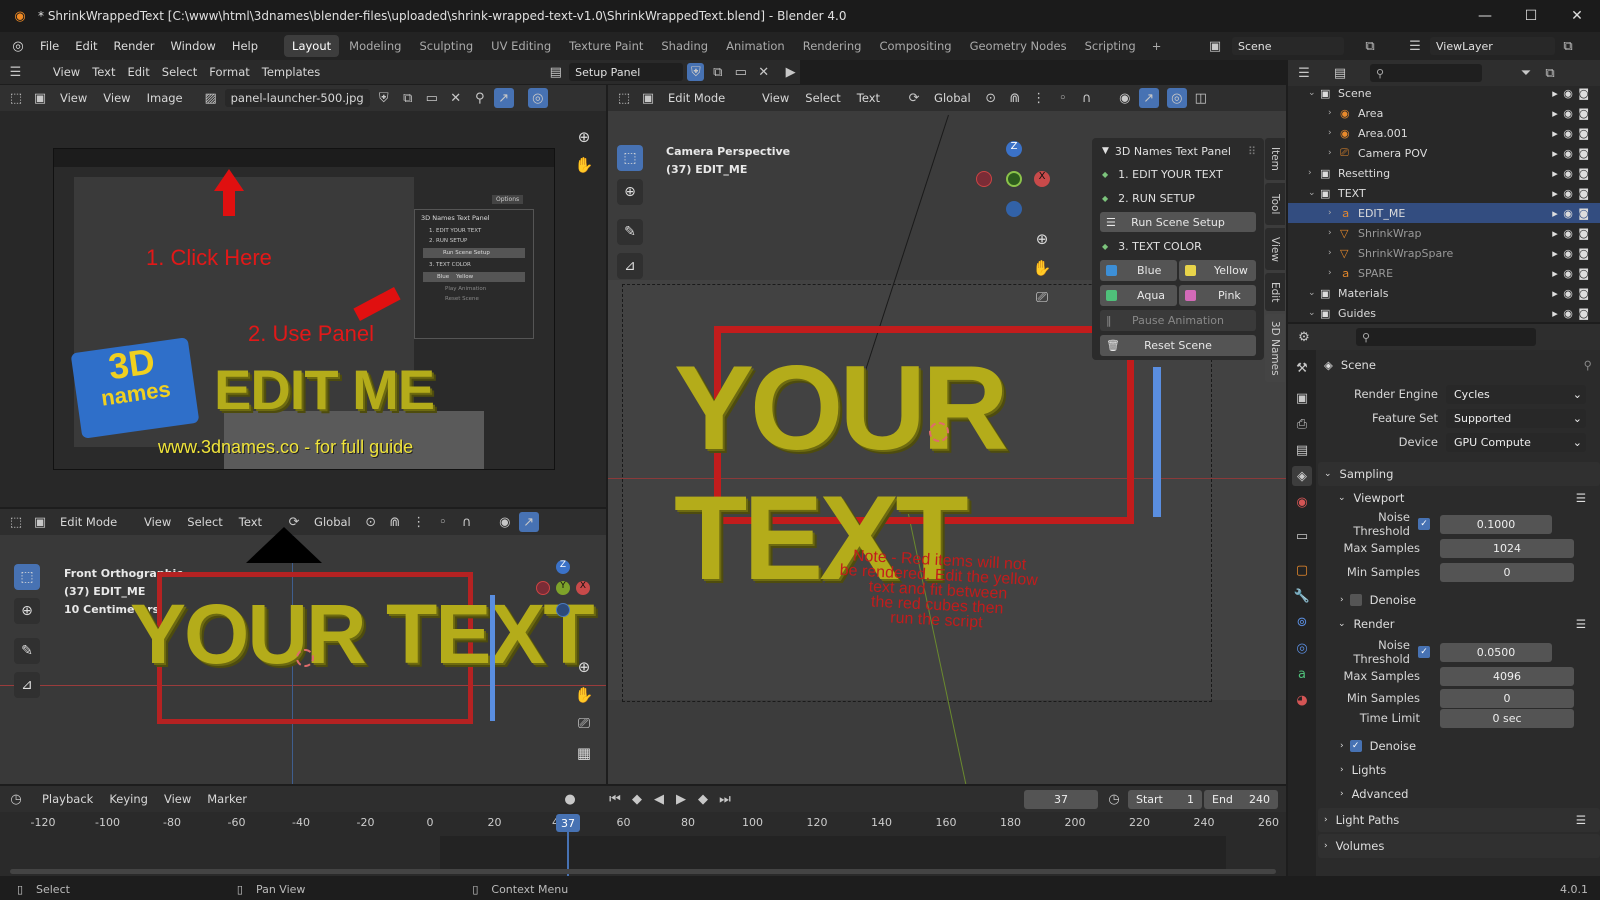 Image resolution: width=1600 pixels, height=900 pixels. I want to click on display-mode-icon: ▤, so click(1340, 73).